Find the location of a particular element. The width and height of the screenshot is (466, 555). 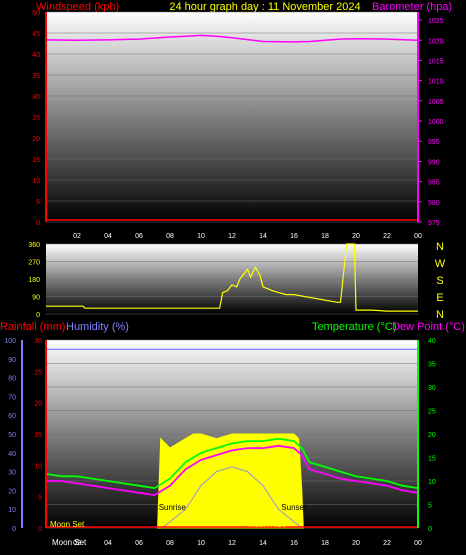

humidity-tick-label: 70 is located at coordinates (12, 397).